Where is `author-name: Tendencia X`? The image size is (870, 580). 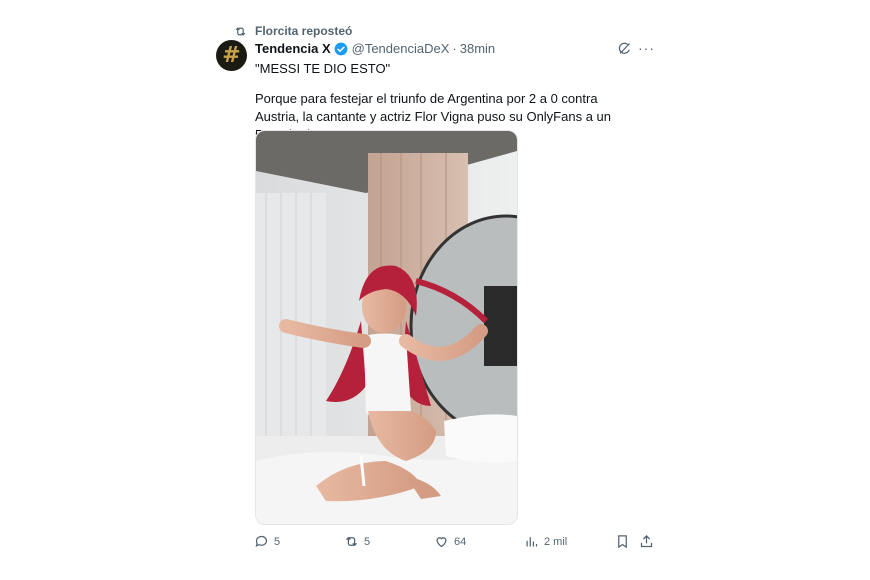 author-name: Tendencia X is located at coordinates (293, 48).